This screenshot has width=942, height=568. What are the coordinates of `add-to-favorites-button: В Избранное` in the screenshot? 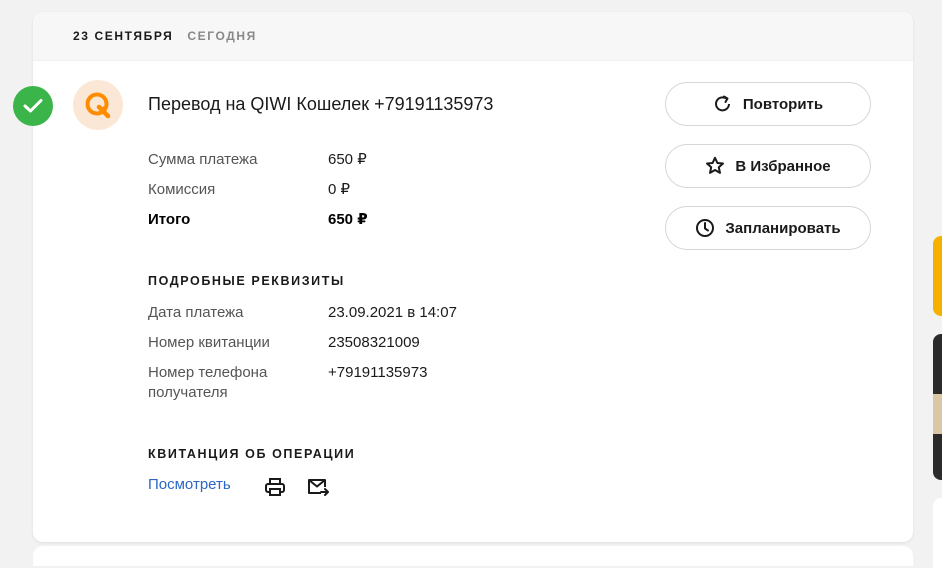 It's located at (768, 166).